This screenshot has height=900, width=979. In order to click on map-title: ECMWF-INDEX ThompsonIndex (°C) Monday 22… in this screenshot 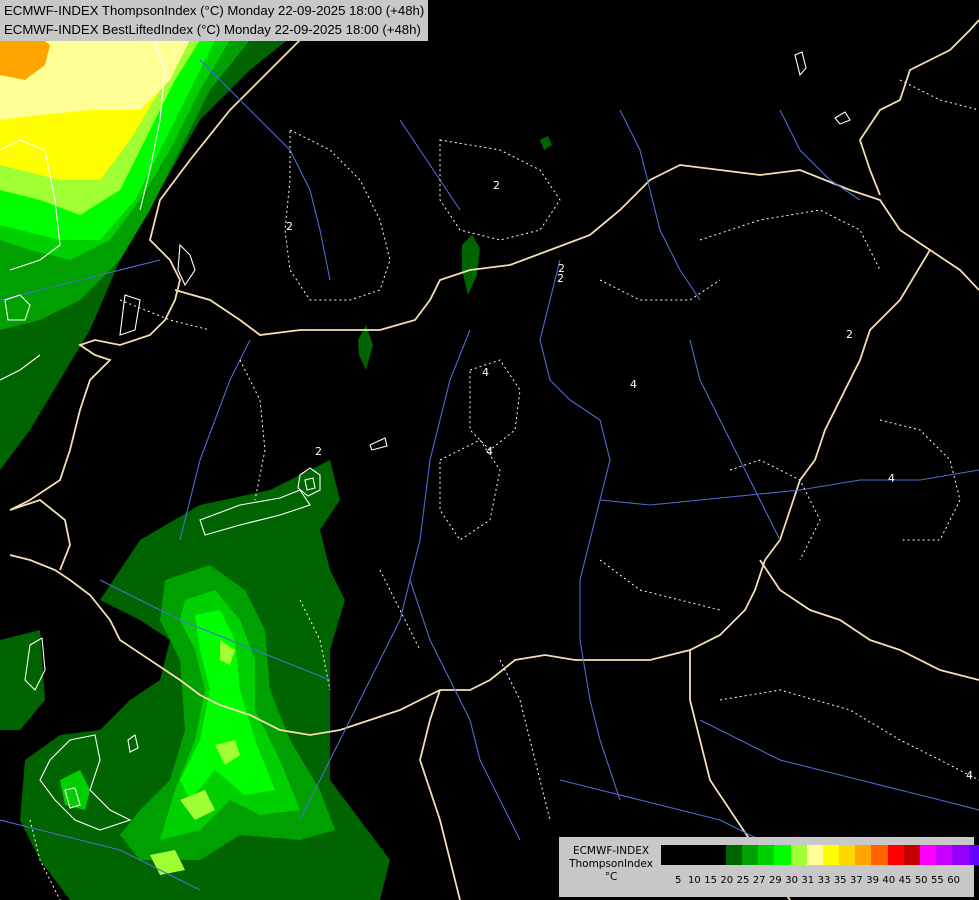, I will do `click(214, 20)`.